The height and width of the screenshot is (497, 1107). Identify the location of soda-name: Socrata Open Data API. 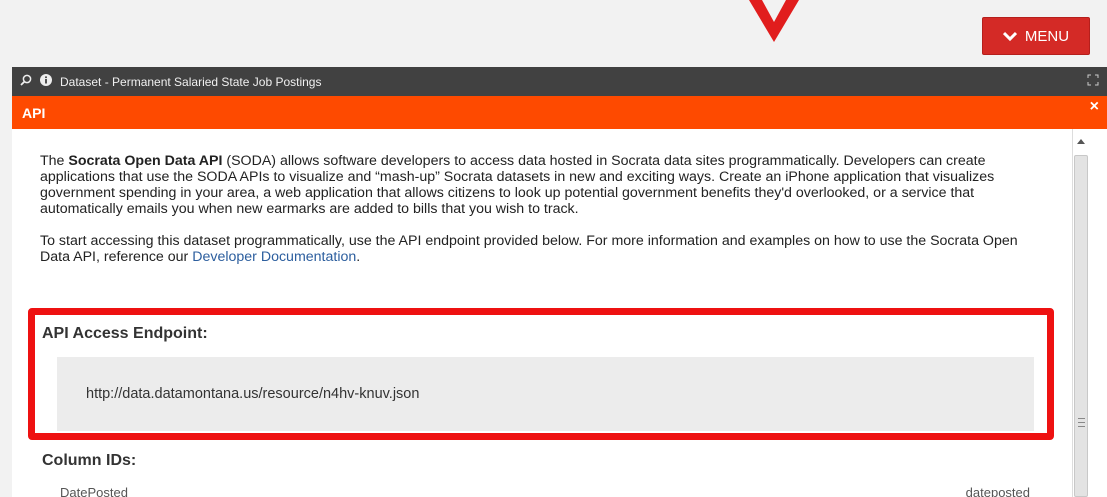
(145, 161).